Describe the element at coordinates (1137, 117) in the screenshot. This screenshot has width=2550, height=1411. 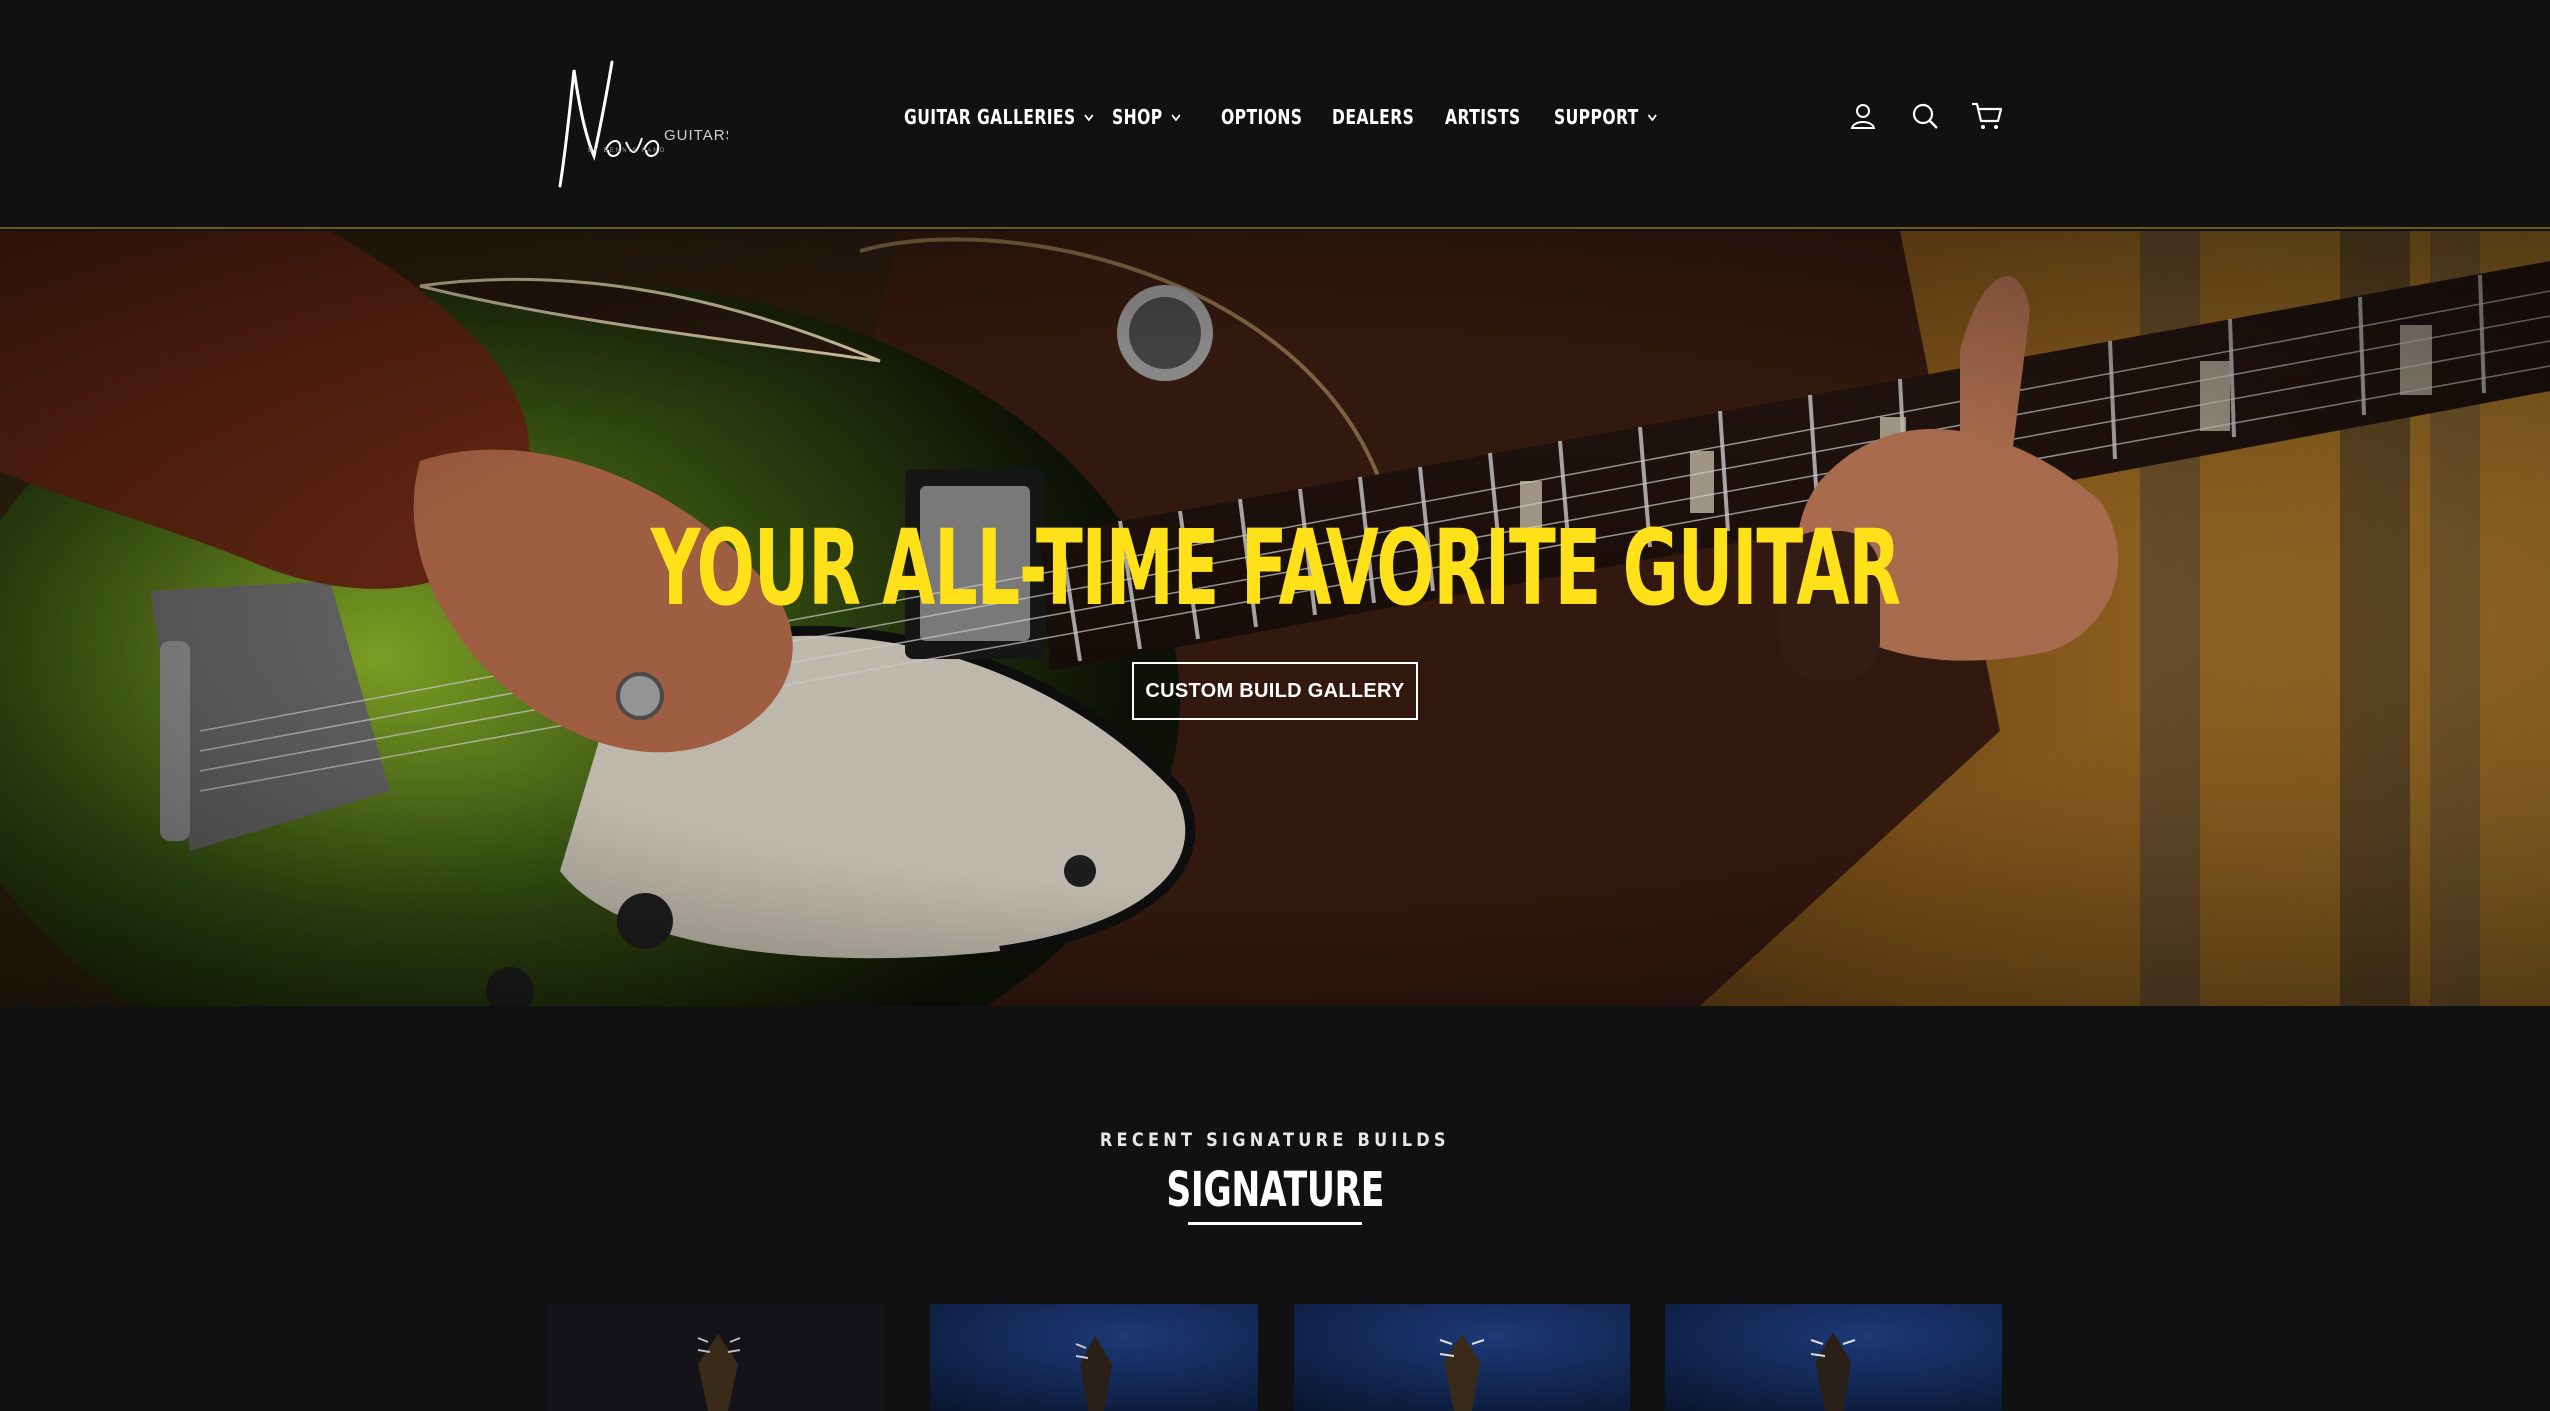
I see `nav-label: SHOP` at that location.